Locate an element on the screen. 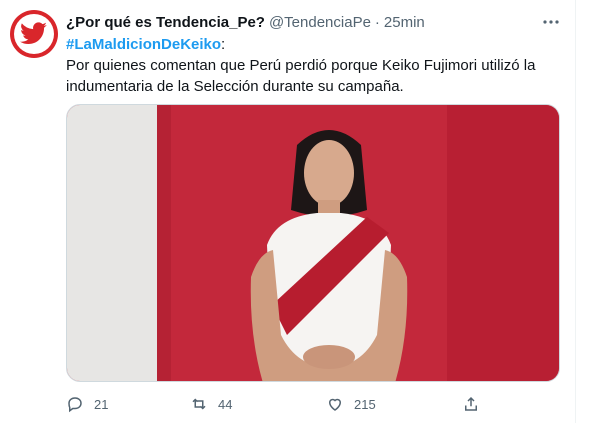  retweet-icon is located at coordinates (199, 404).